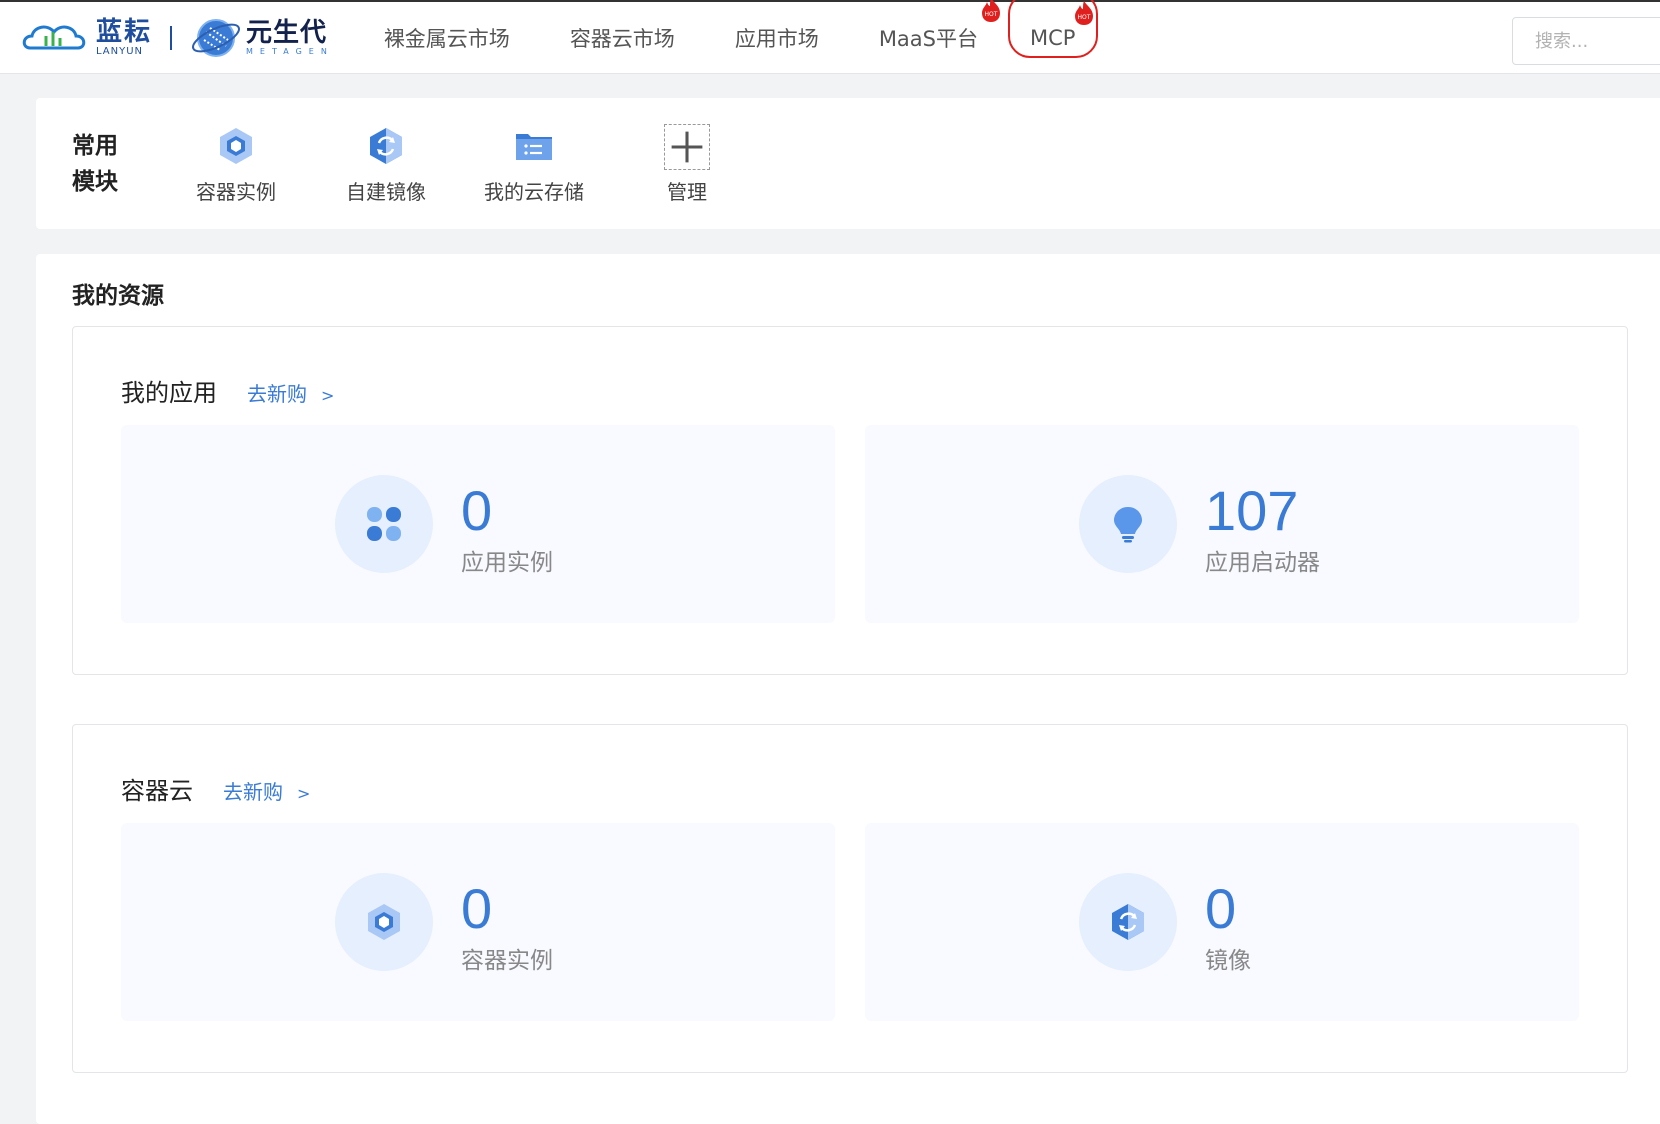 The image size is (1660, 1124). What do you see at coordinates (236, 165) in the screenshot?
I see `module-container-instance: 容器实例` at bounding box center [236, 165].